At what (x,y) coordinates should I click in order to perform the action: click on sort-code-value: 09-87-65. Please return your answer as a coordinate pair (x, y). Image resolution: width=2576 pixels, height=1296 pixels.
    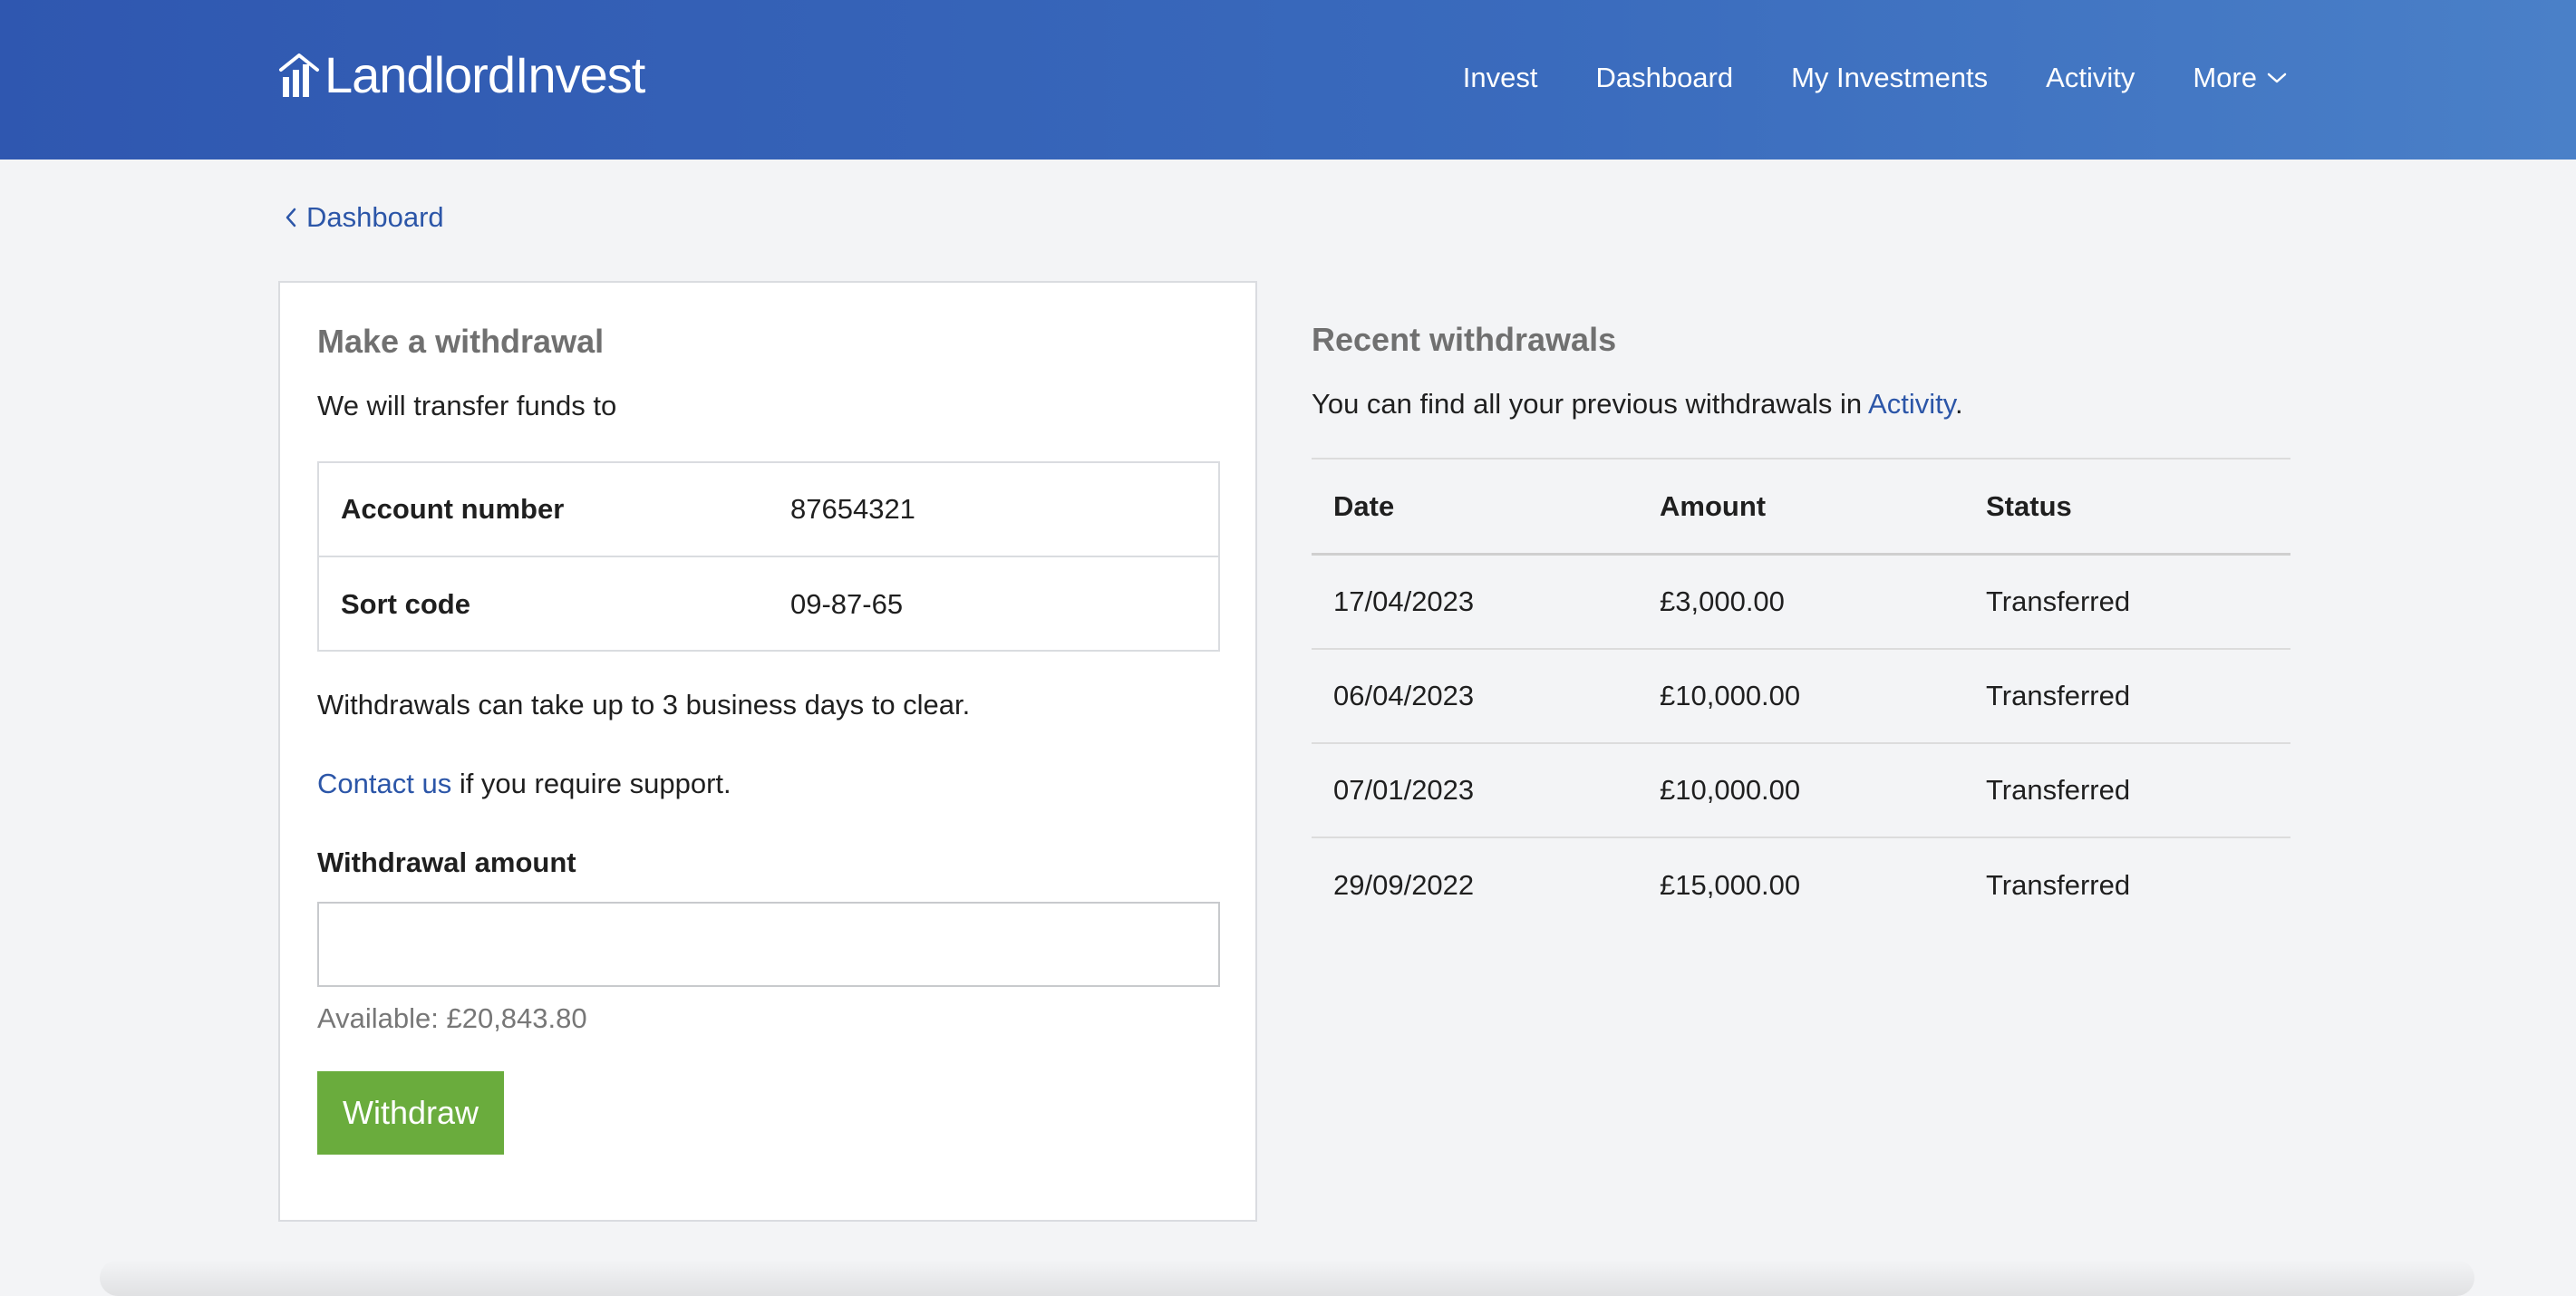
    Looking at the image, I should click on (847, 604).